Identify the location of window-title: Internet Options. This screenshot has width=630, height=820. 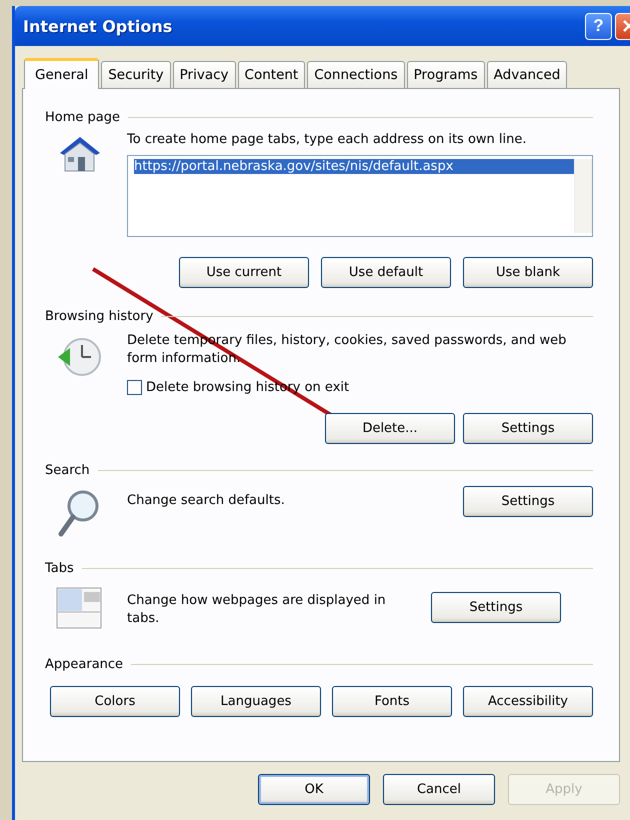
(97, 26).